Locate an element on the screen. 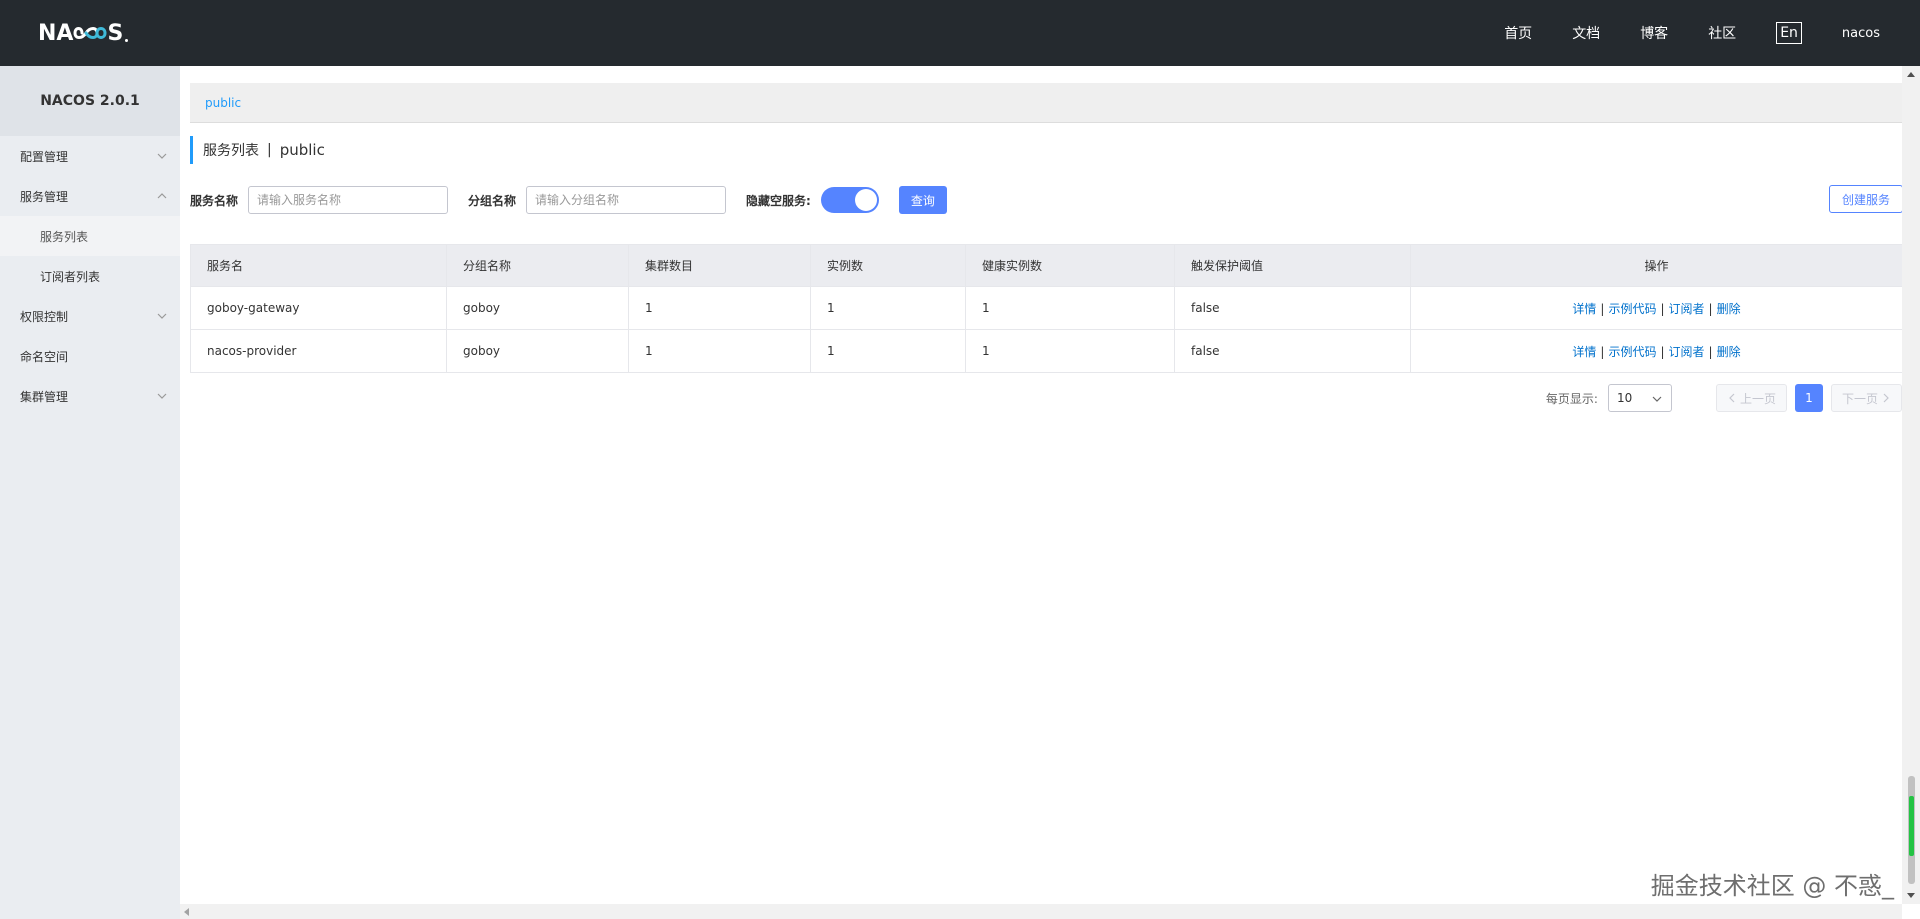 Image resolution: width=1920 pixels, height=919 pixels. prev-page-button: 上一页 is located at coordinates (1751, 398).